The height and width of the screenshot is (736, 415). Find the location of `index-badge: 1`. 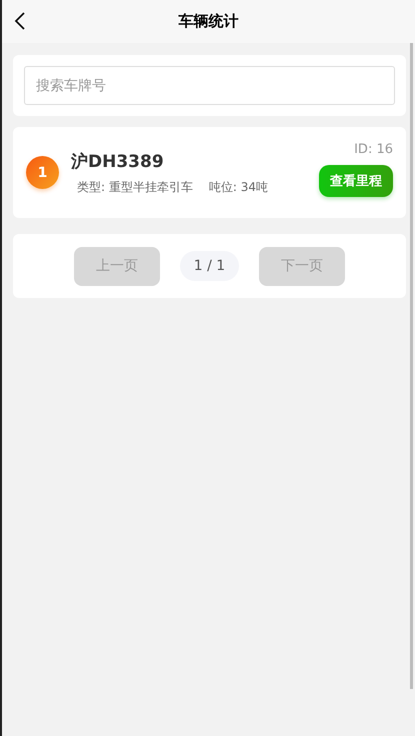

index-badge: 1 is located at coordinates (42, 172).